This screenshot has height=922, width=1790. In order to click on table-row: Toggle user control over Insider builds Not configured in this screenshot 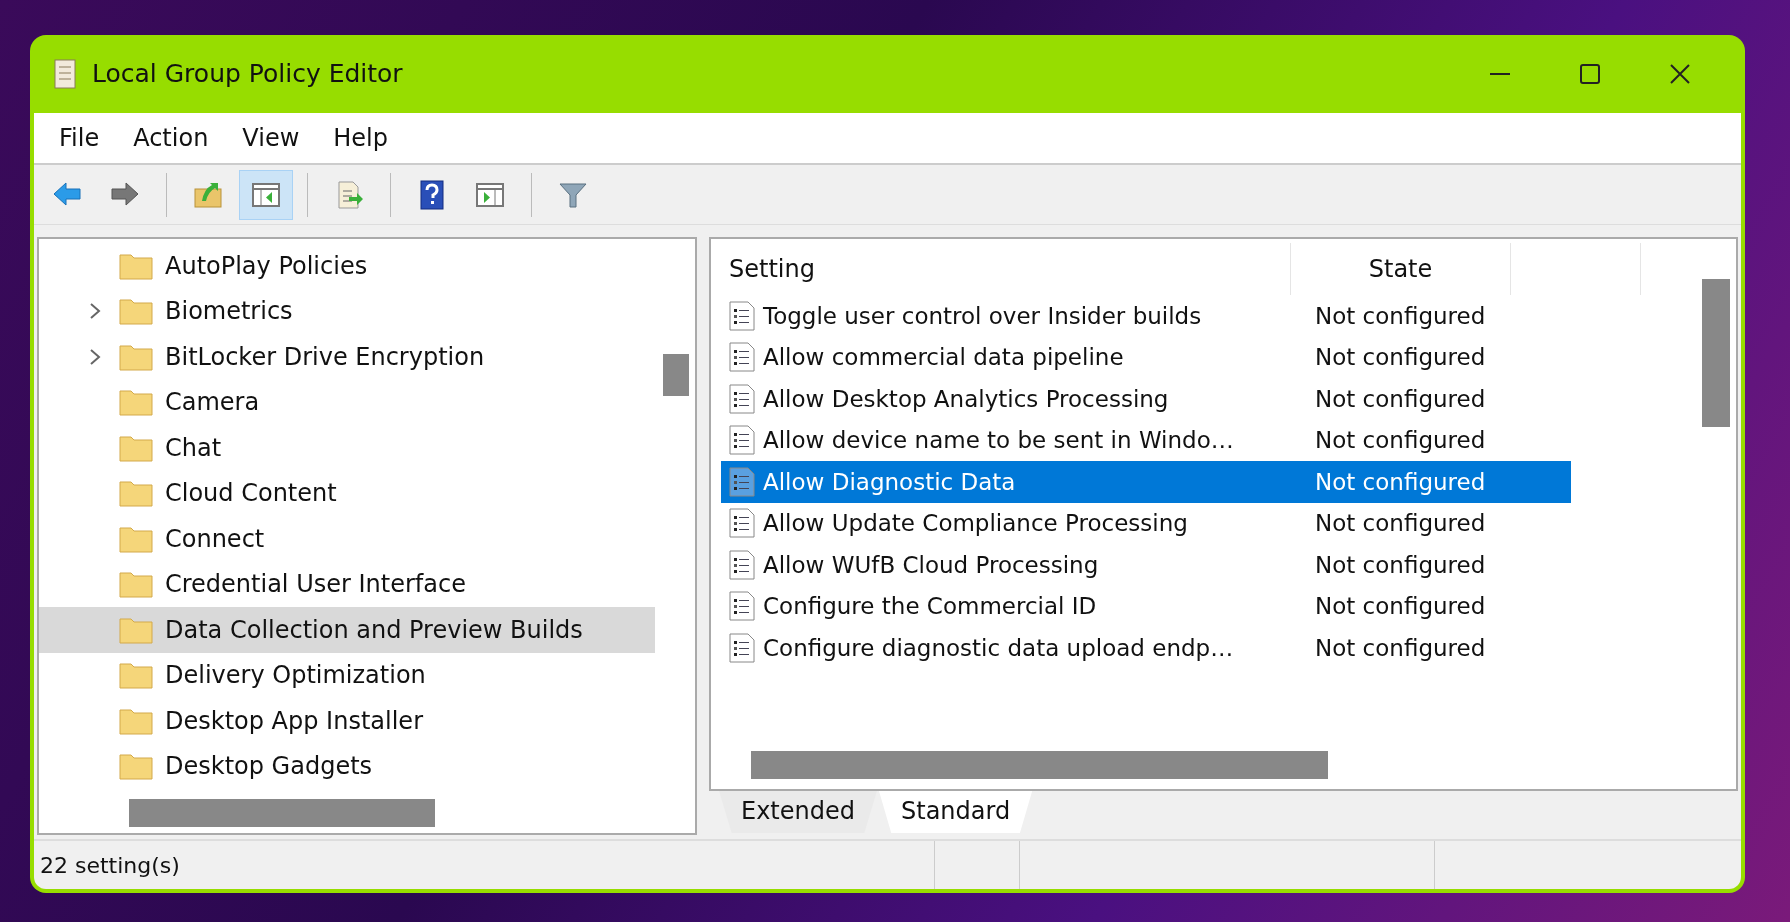, I will do `click(1146, 316)`.